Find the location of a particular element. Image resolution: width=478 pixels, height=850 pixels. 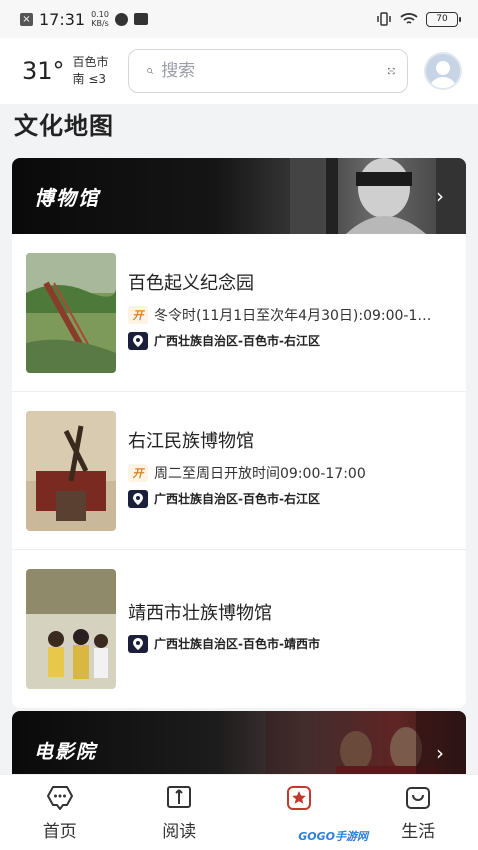

gallery-notification-icon is located at coordinates (140, 19).